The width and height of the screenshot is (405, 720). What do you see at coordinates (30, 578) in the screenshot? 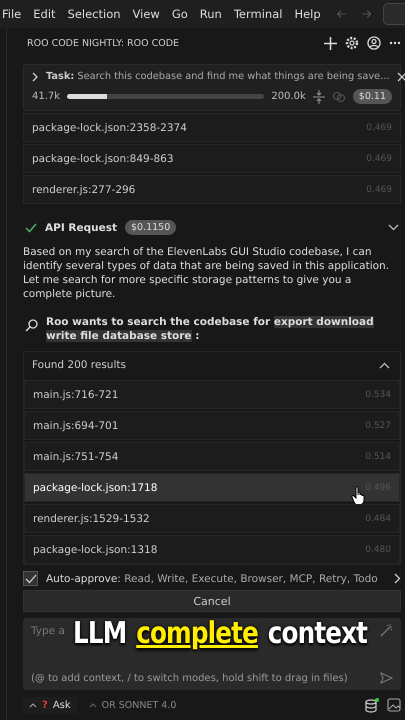
I see `checkbox` at bounding box center [30, 578].